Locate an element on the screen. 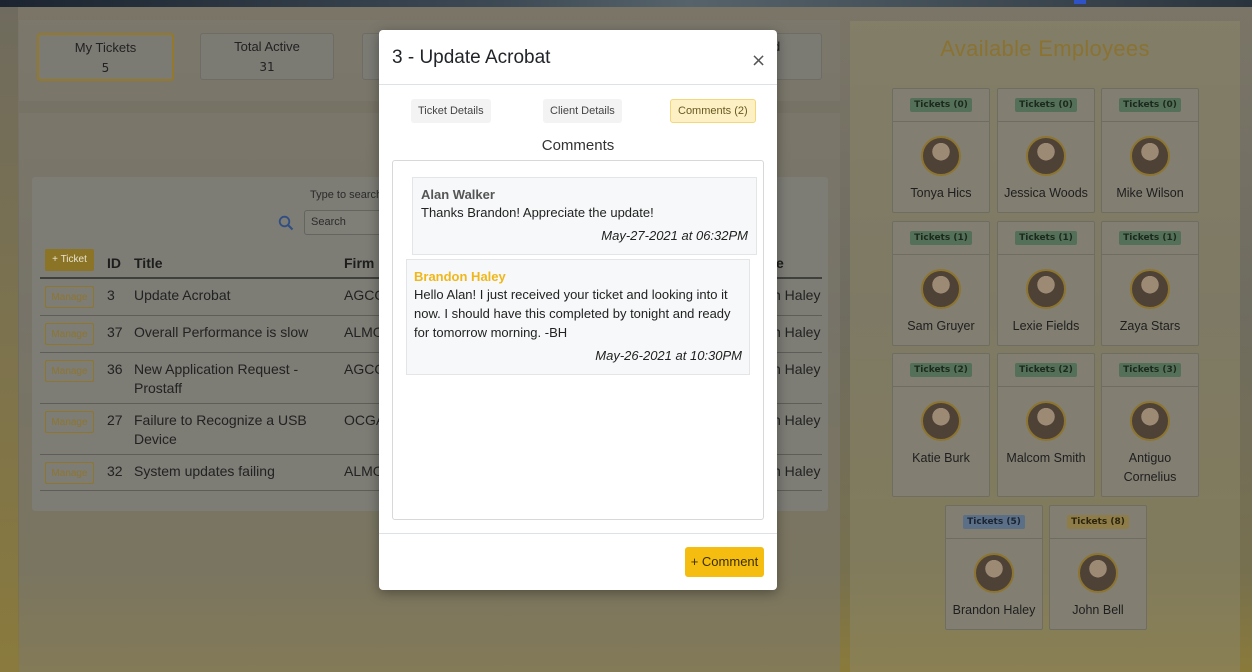 The height and width of the screenshot is (672, 1252). employee-card: Tickets (1) Zaya Stars is located at coordinates (1150, 283).